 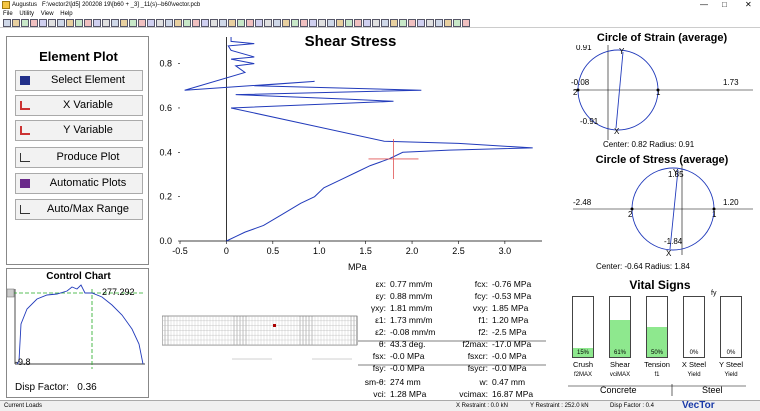 What do you see at coordinates (25, 209) in the screenshot?
I see `range-icon` at bounding box center [25, 209].